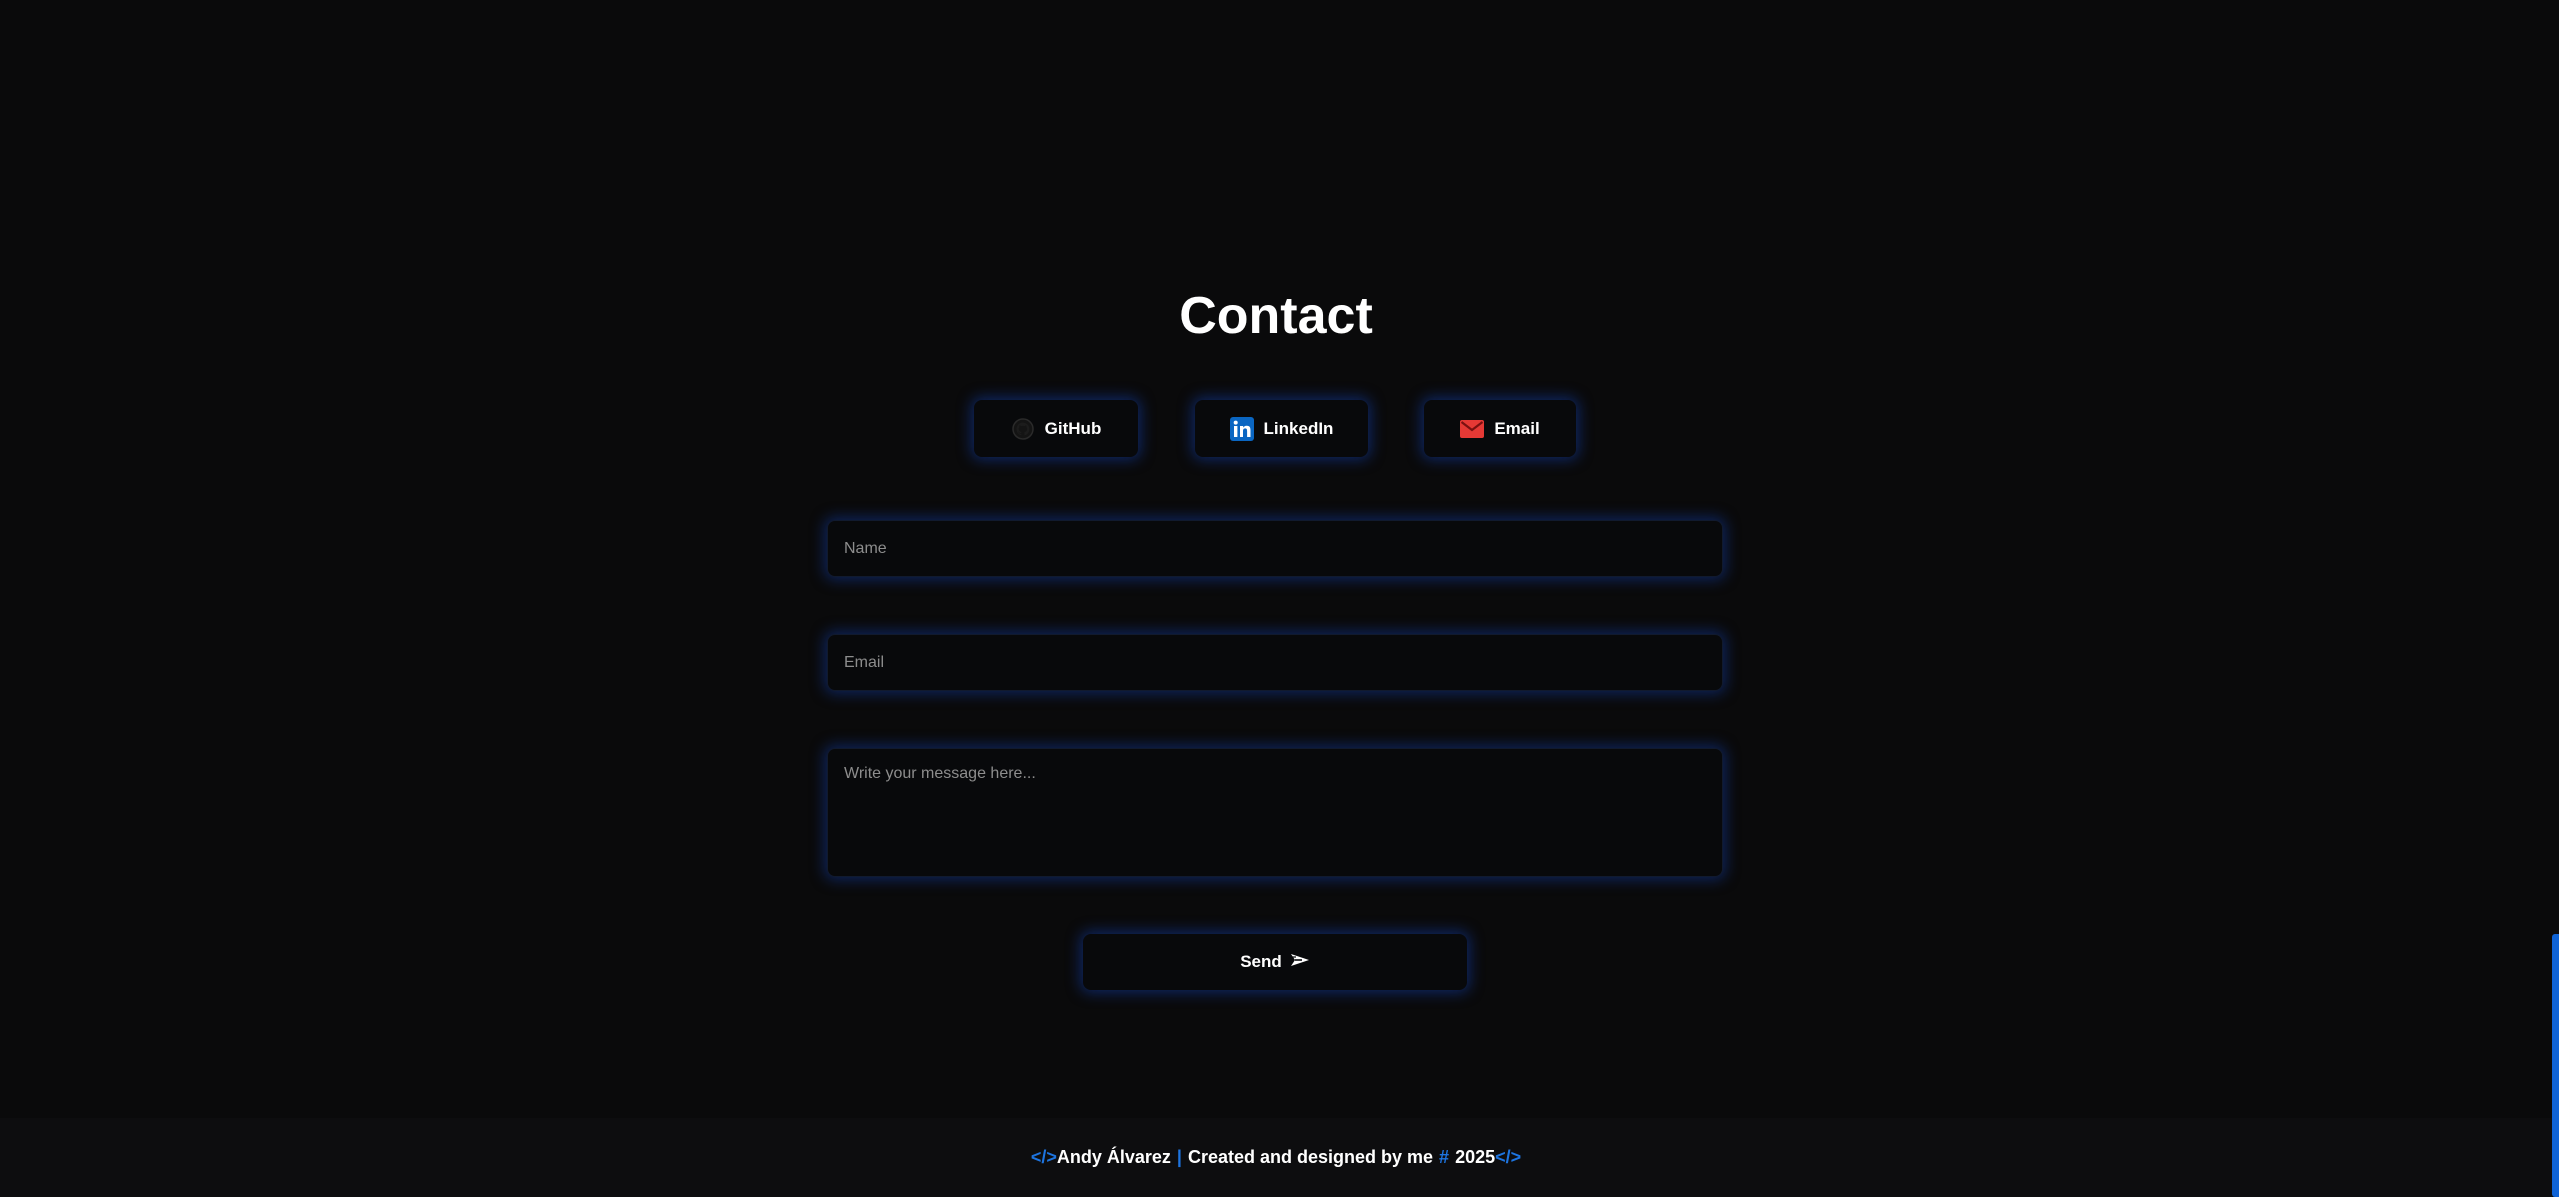 The height and width of the screenshot is (1197, 2559). Describe the element at coordinates (1275, 662) in the screenshot. I see `email-input` at that location.